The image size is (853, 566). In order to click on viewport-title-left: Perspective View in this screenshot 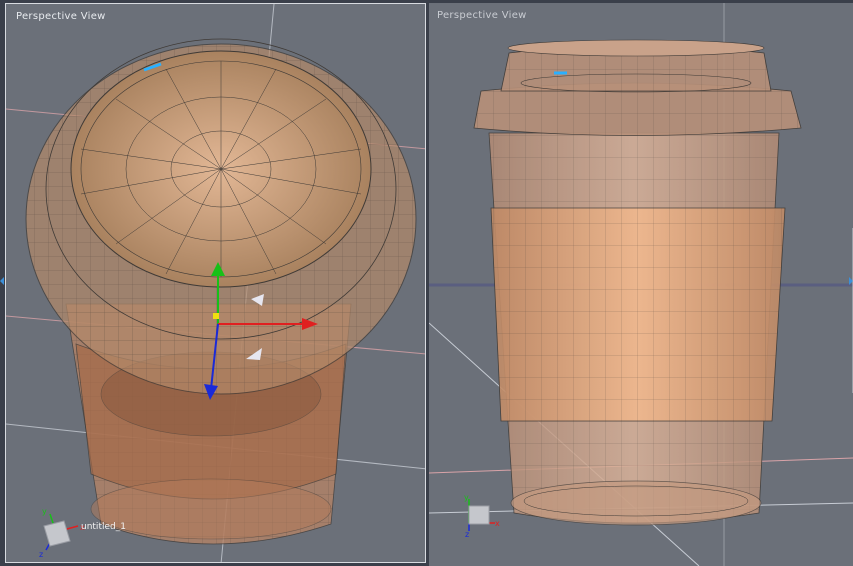, I will do `click(61, 16)`.